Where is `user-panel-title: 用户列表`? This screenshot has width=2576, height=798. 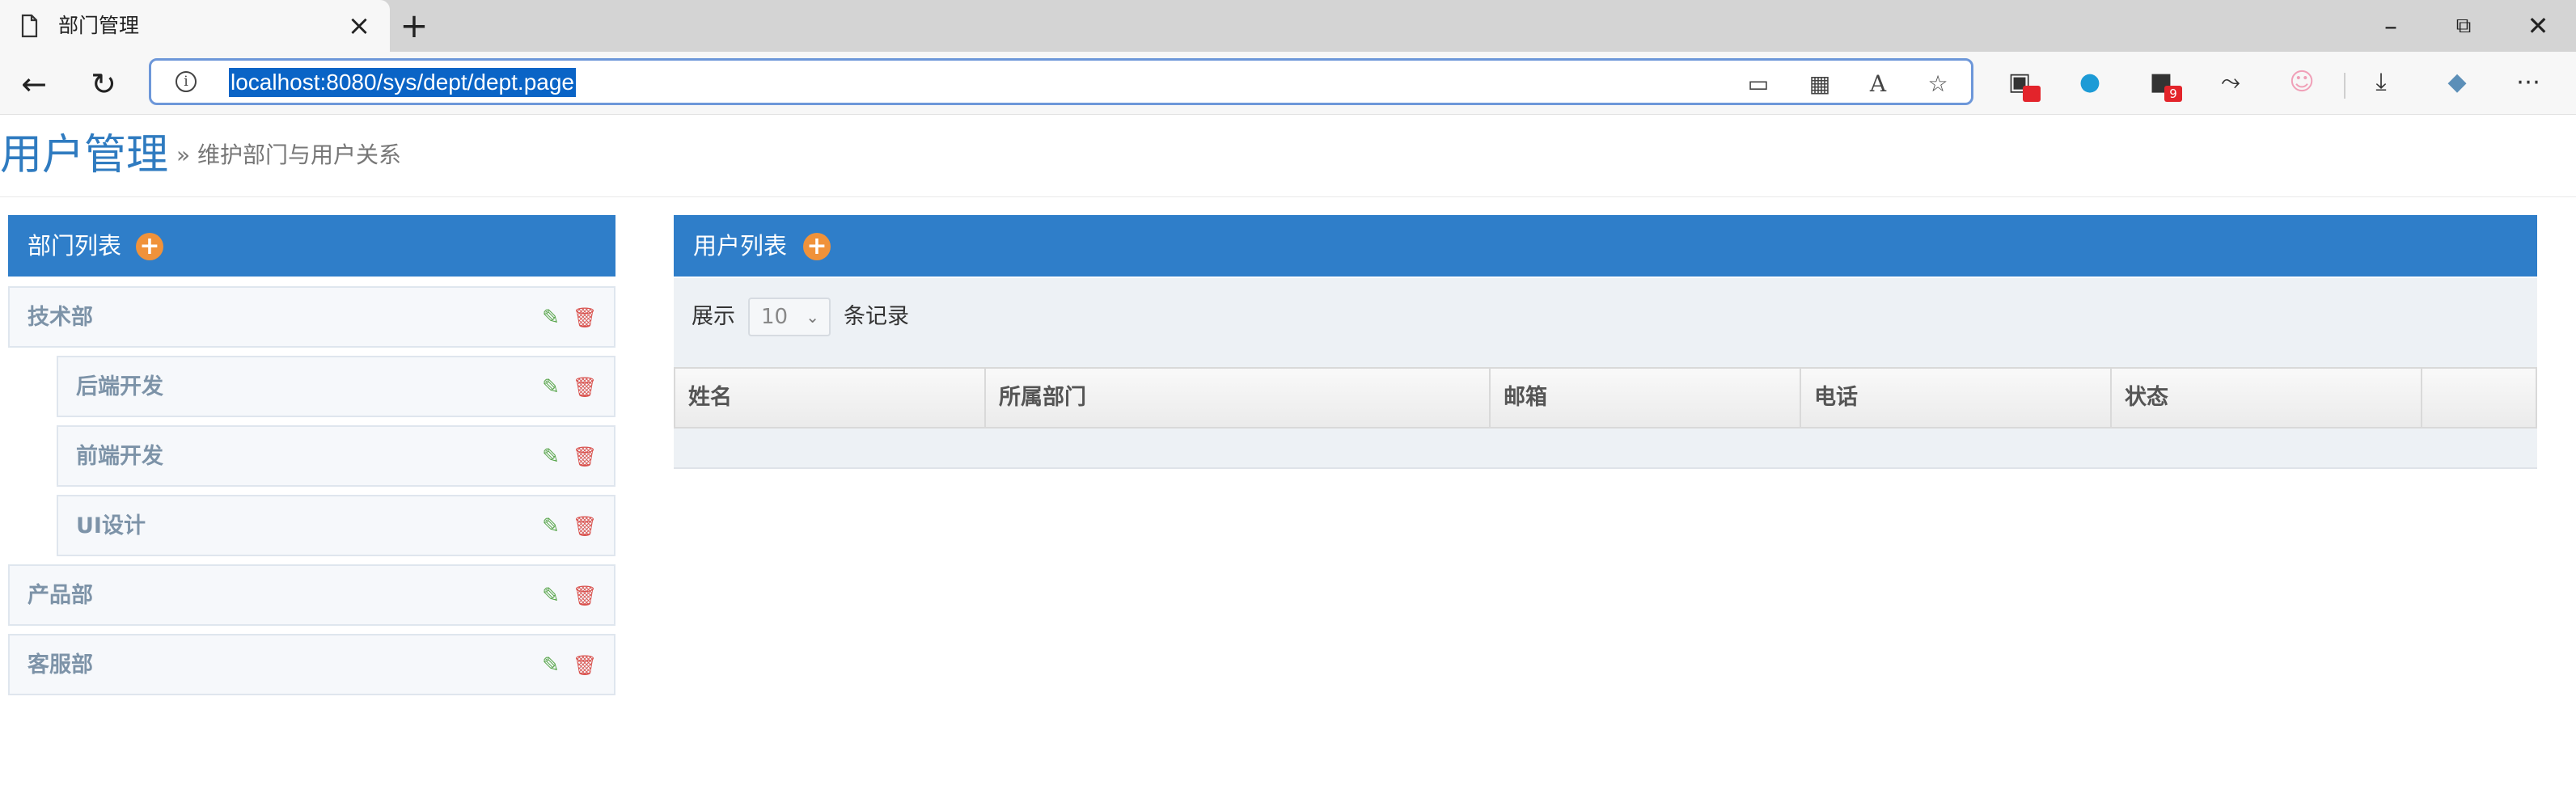 user-panel-title: 用户列表 is located at coordinates (741, 246).